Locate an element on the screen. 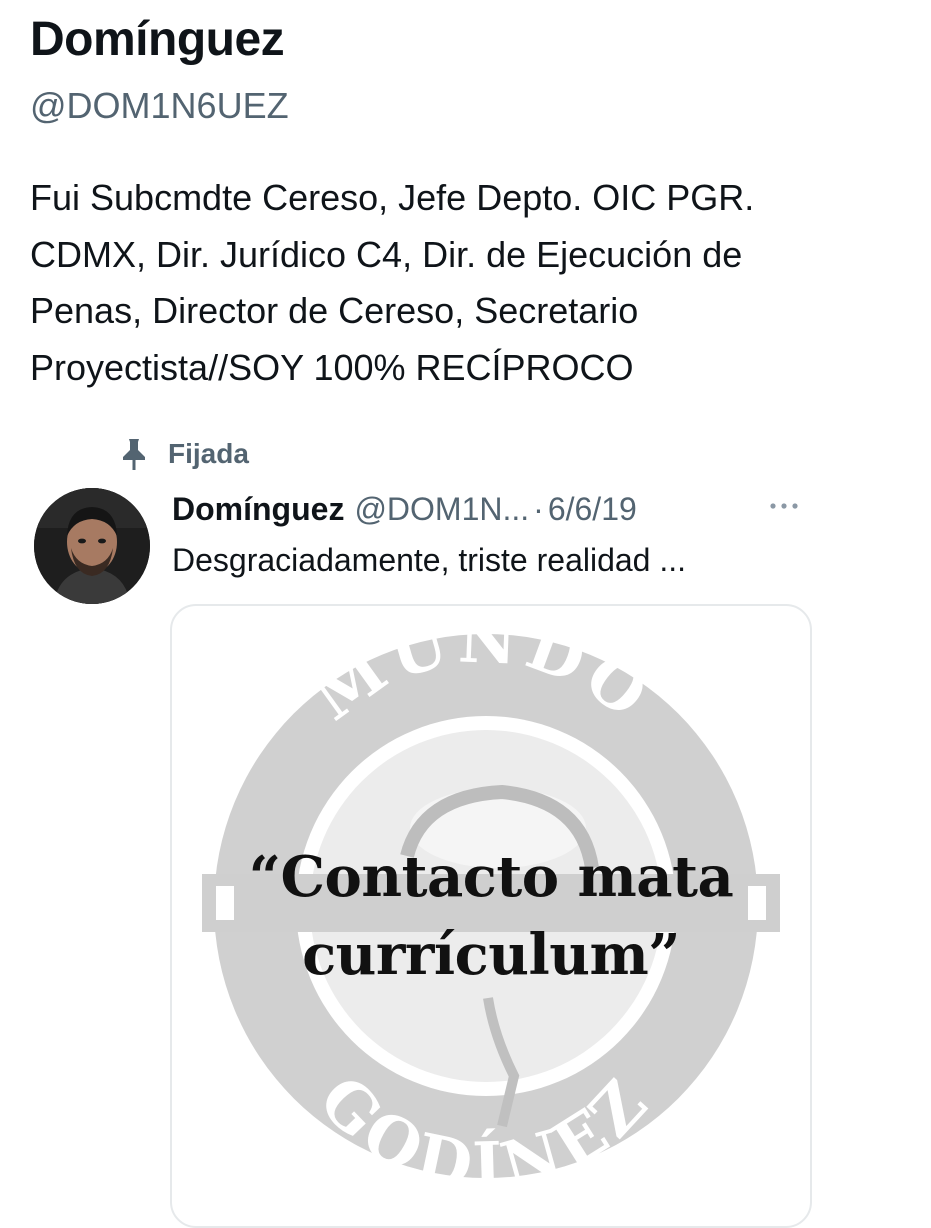  profile-name: Domínguez is located at coordinates (157, 39).